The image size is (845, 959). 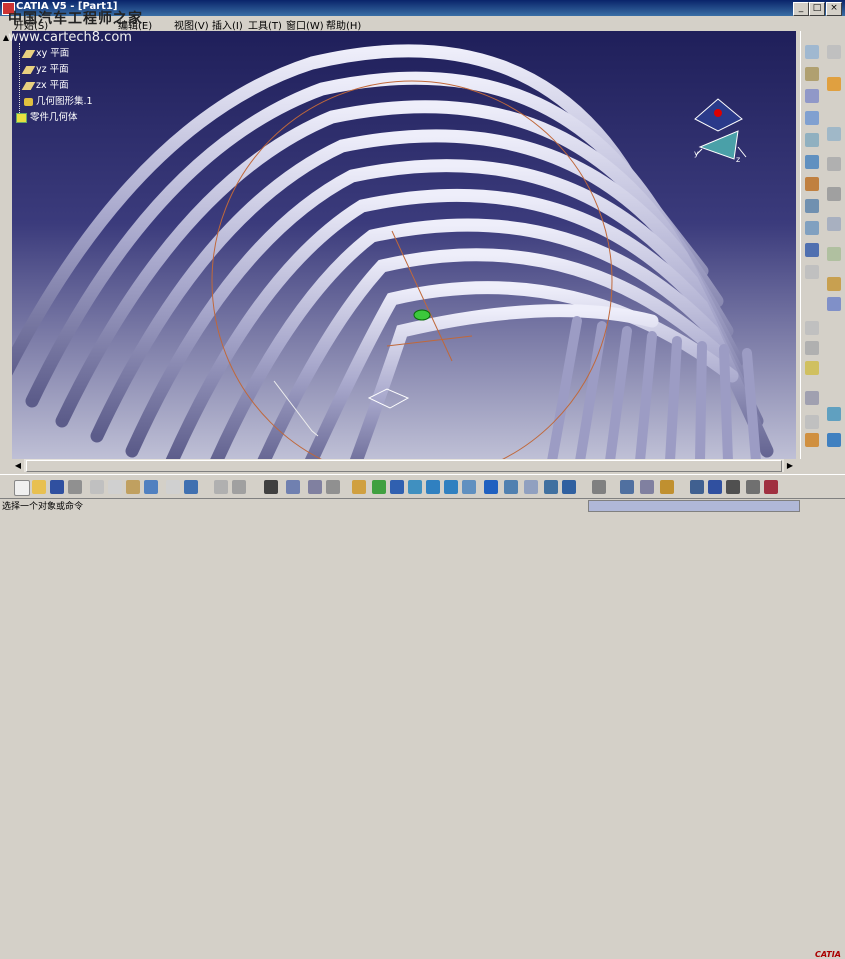 I want to click on draft-icon, so click(x=812, y=206).